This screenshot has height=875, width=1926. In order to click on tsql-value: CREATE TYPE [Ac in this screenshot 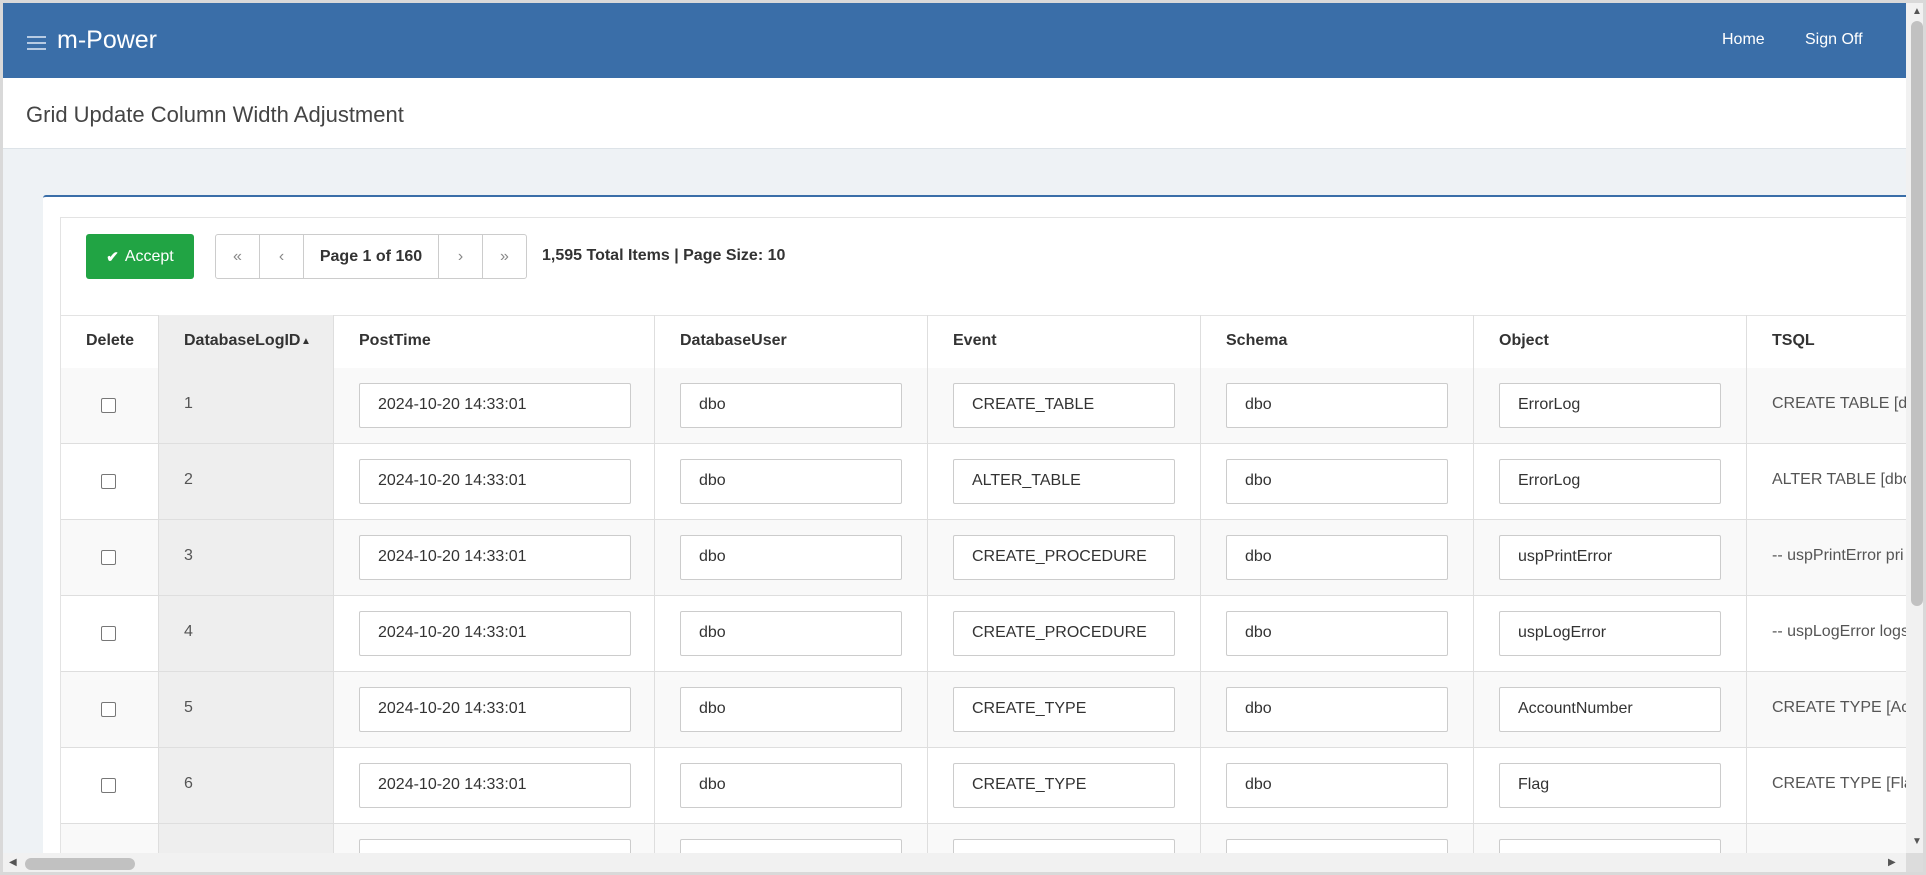, I will do `click(1841, 707)`.